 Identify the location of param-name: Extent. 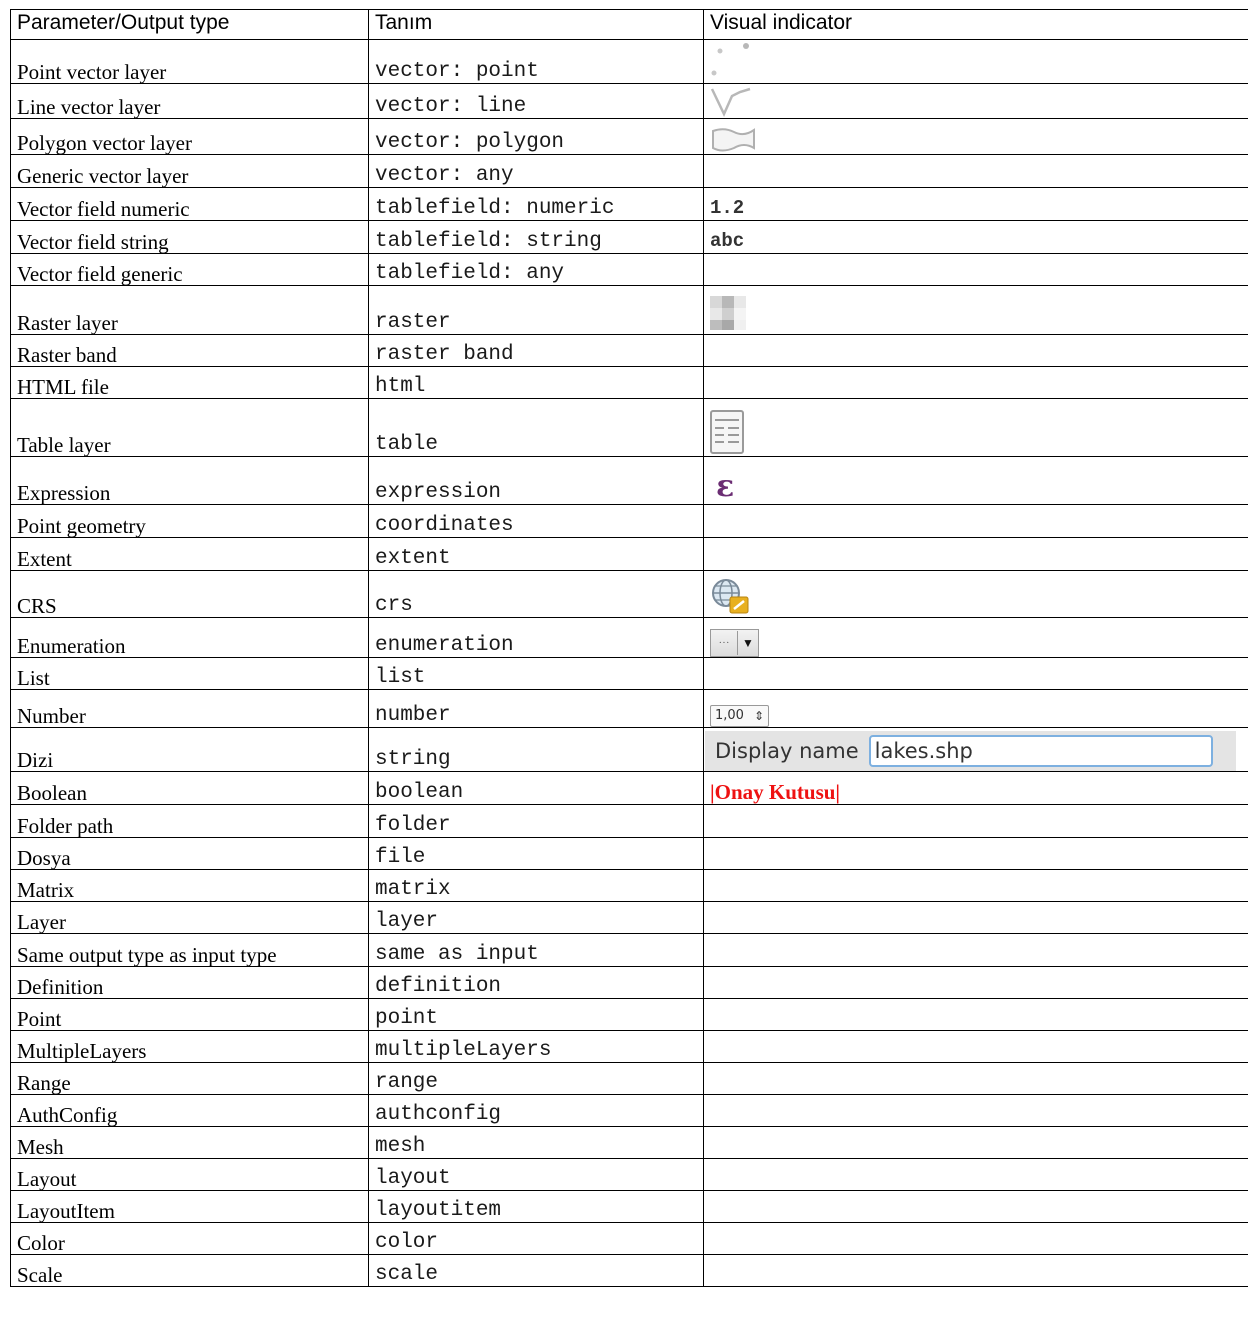
(189, 554).